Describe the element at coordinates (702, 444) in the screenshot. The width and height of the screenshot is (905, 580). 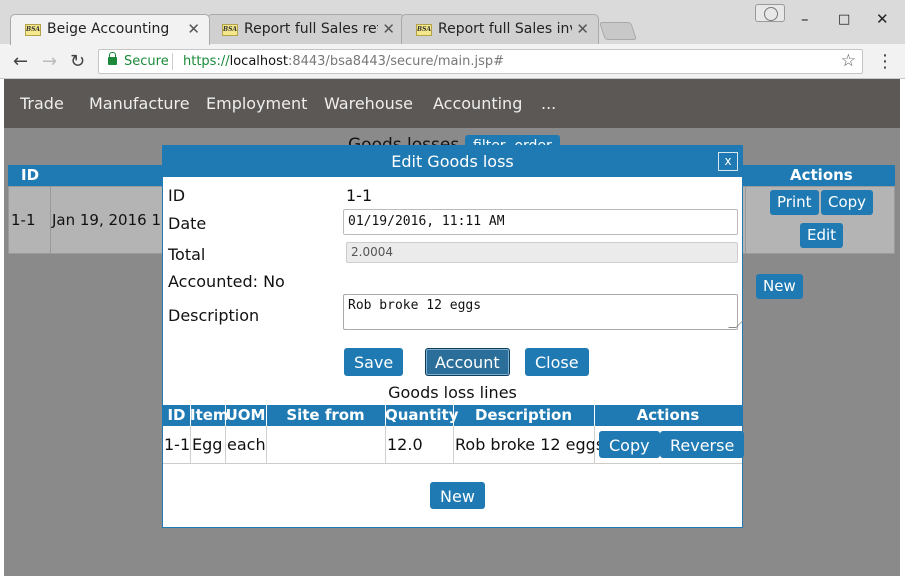
I see `line-reverse-button: Reverse` at that location.